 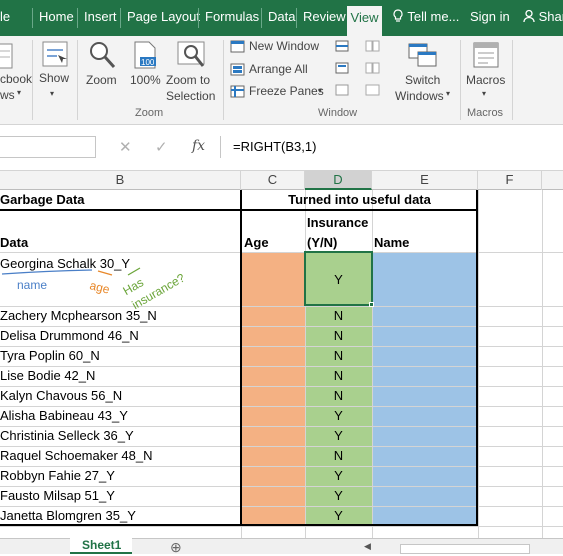 What do you see at coordinates (510, 180) in the screenshot?
I see `column-header-f: F` at bounding box center [510, 180].